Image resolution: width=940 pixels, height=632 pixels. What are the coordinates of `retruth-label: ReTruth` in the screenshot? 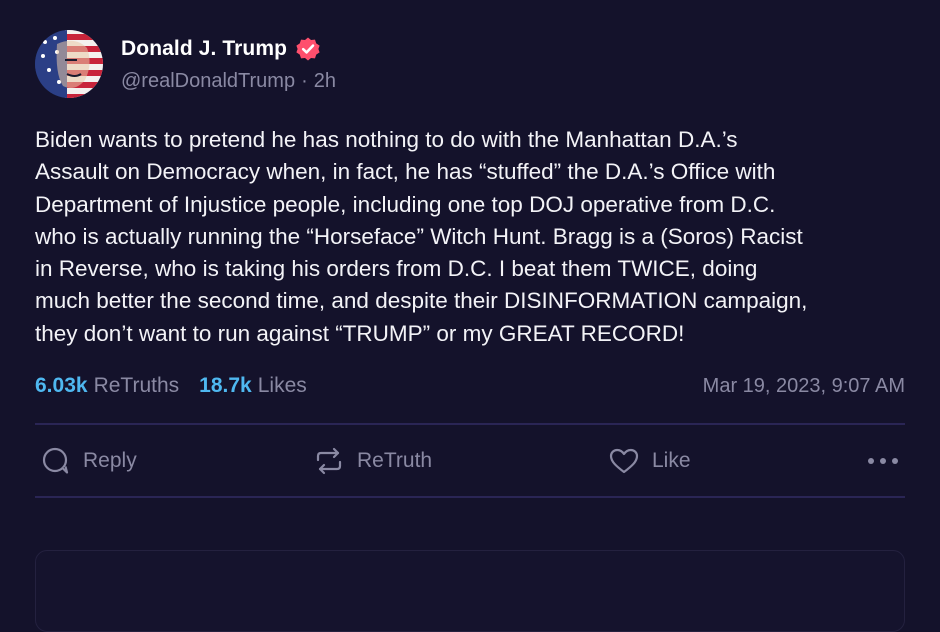 It's located at (395, 460).